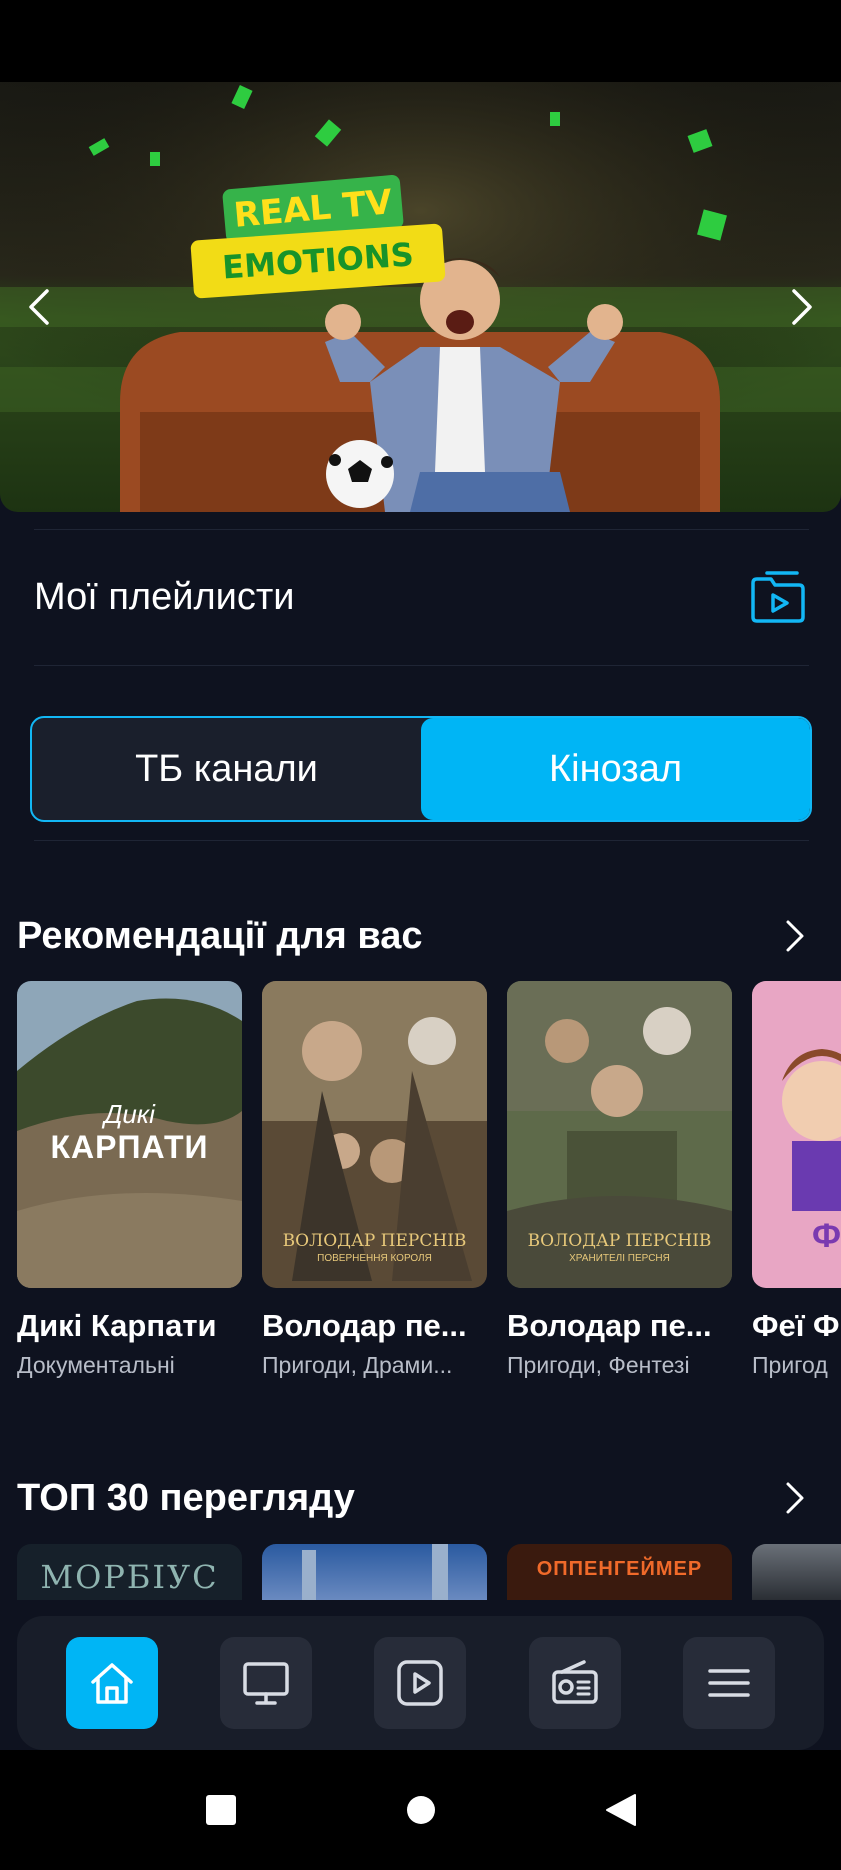  I want to click on system-navigation-bar, so click(420, 1810).